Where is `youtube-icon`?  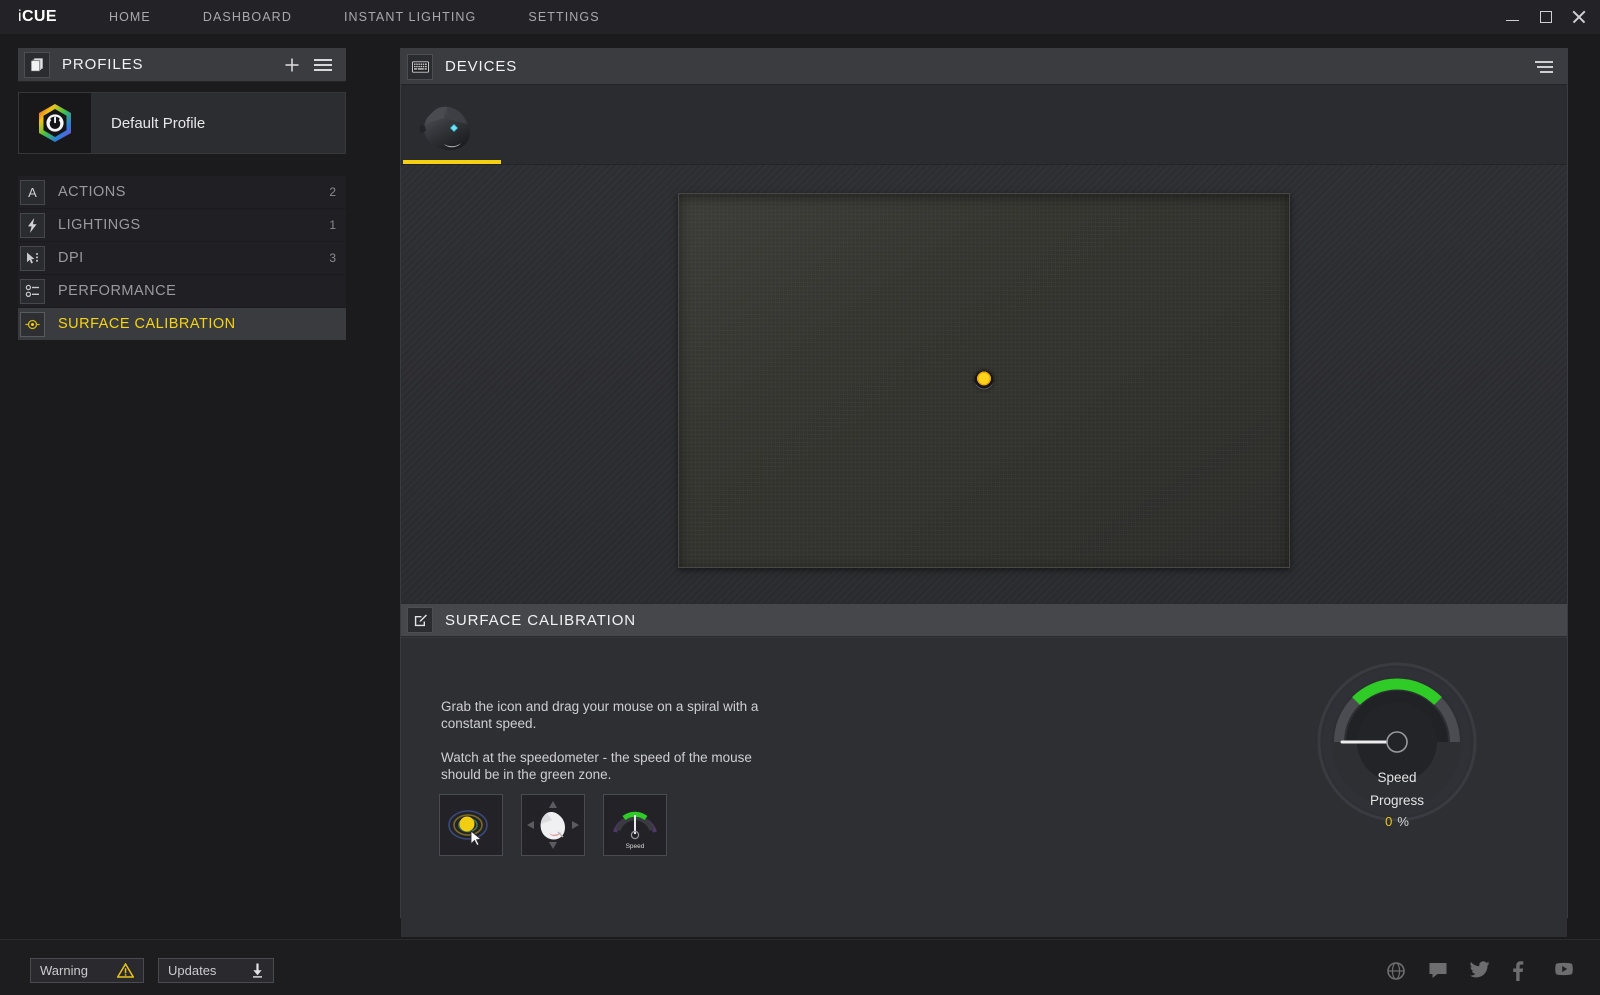 youtube-icon is located at coordinates (1564, 971).